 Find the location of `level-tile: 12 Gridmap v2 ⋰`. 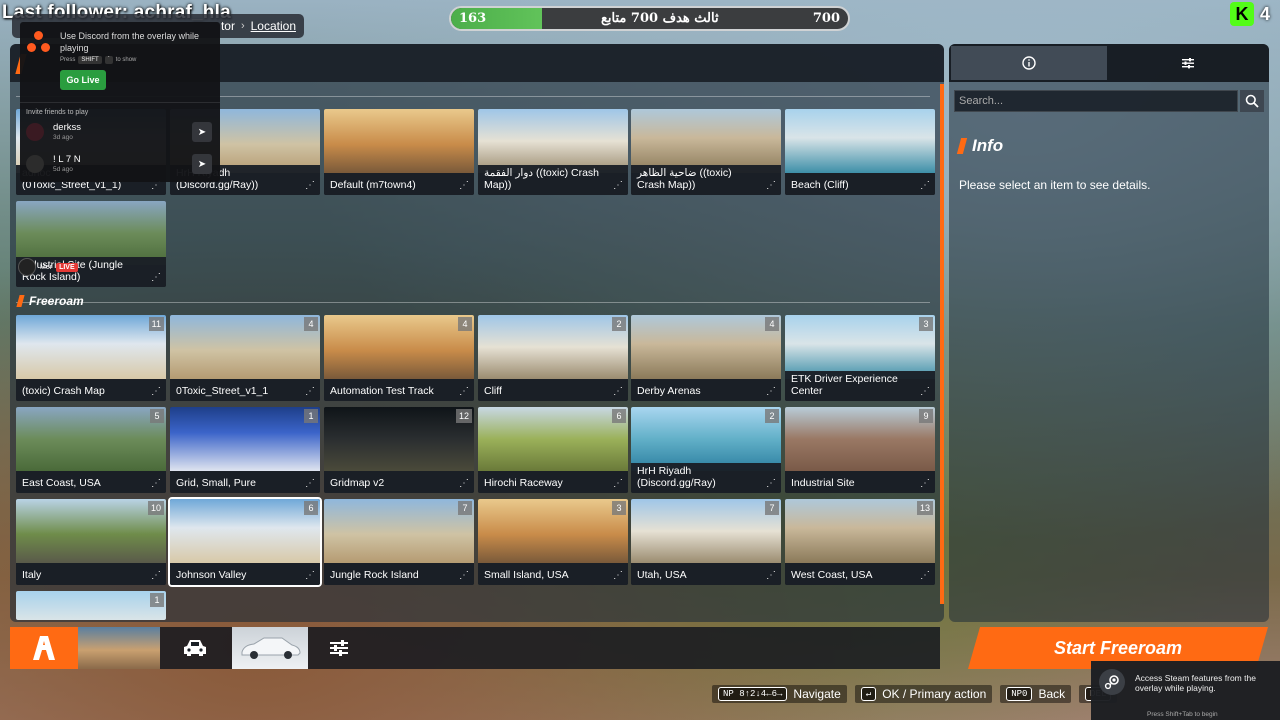

level-tile: 12 Gridmap v2 ⋰ is located at coordinates (399, 450).